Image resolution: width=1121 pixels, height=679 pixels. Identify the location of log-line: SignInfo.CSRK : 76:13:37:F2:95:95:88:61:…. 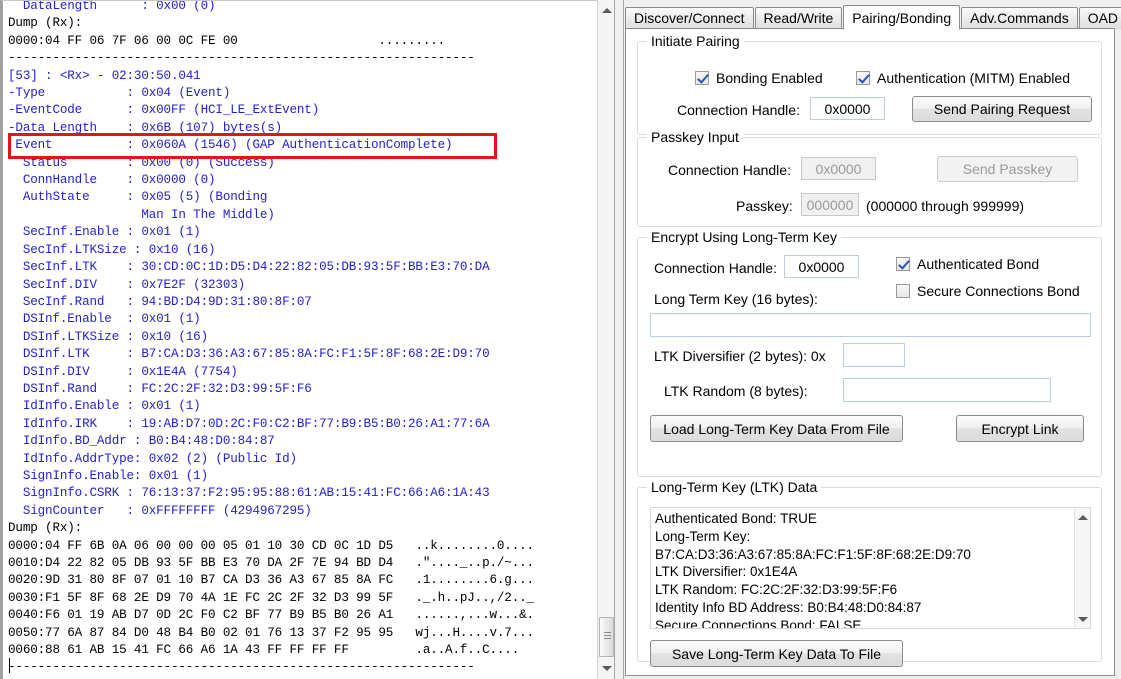
(249, 493).